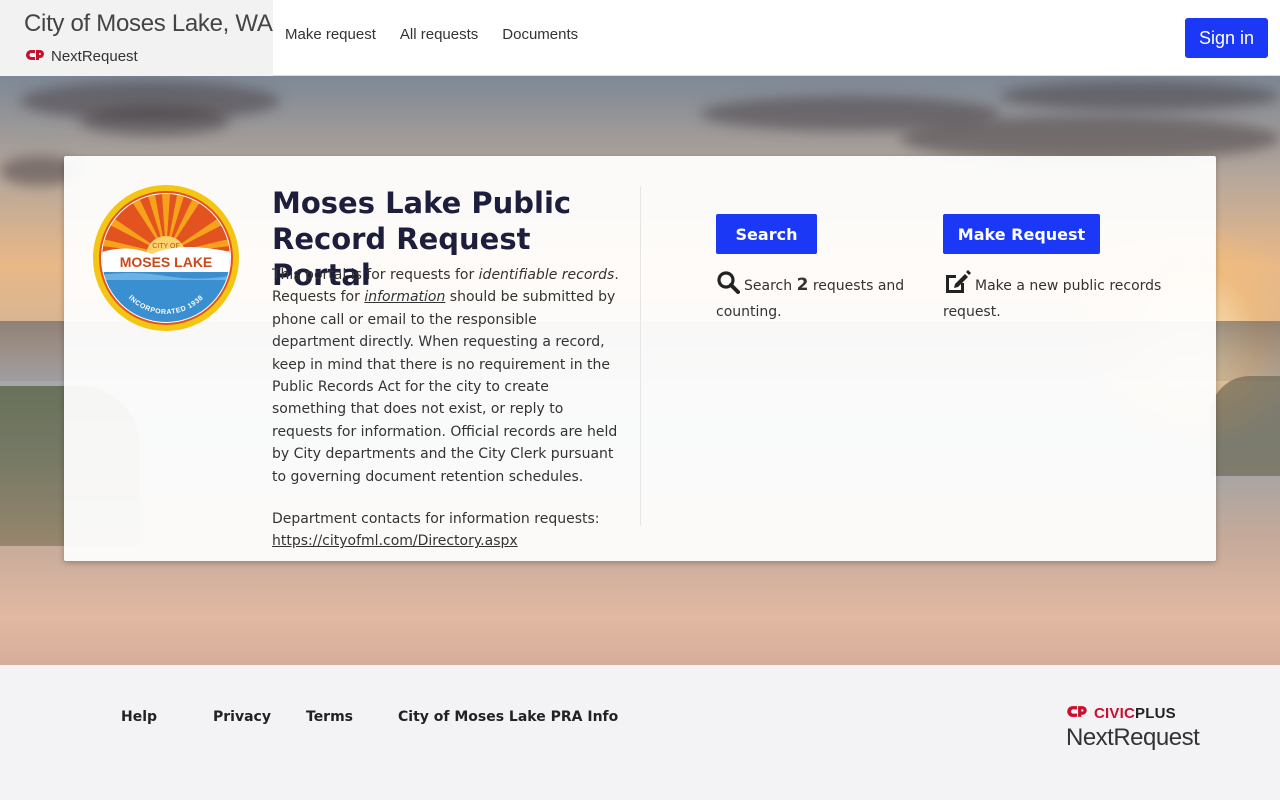 The height and width of the screenshot is (800, 1280). Describe the element at coordinates (1021, 234) in the screenshot. I see `make-request-button: Make Request` at that location.